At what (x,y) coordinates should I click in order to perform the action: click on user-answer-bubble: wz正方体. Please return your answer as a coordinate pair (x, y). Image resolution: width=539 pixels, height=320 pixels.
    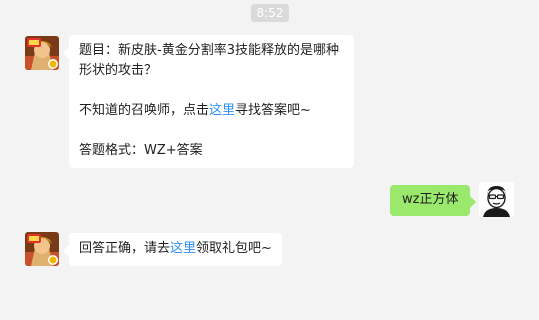
    Looking at the image, I should click on (433, 200).